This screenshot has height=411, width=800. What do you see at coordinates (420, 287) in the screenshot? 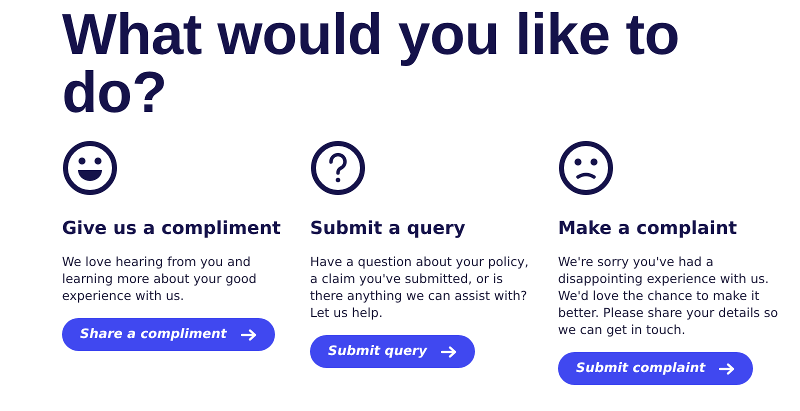
I see `option-description: Have a question about your policy, a claim you've submitted, or is there anything we can assist with? Let us help.` at bounding box center [420, 287].